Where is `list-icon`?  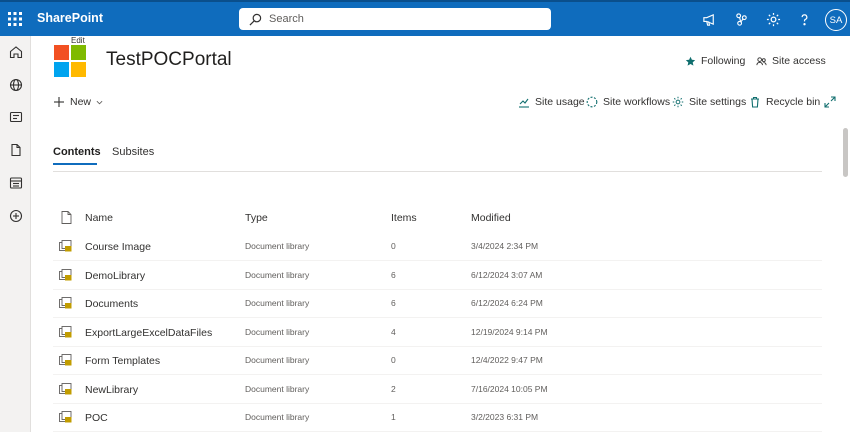 list-icon is located at coordinates (15, 182).